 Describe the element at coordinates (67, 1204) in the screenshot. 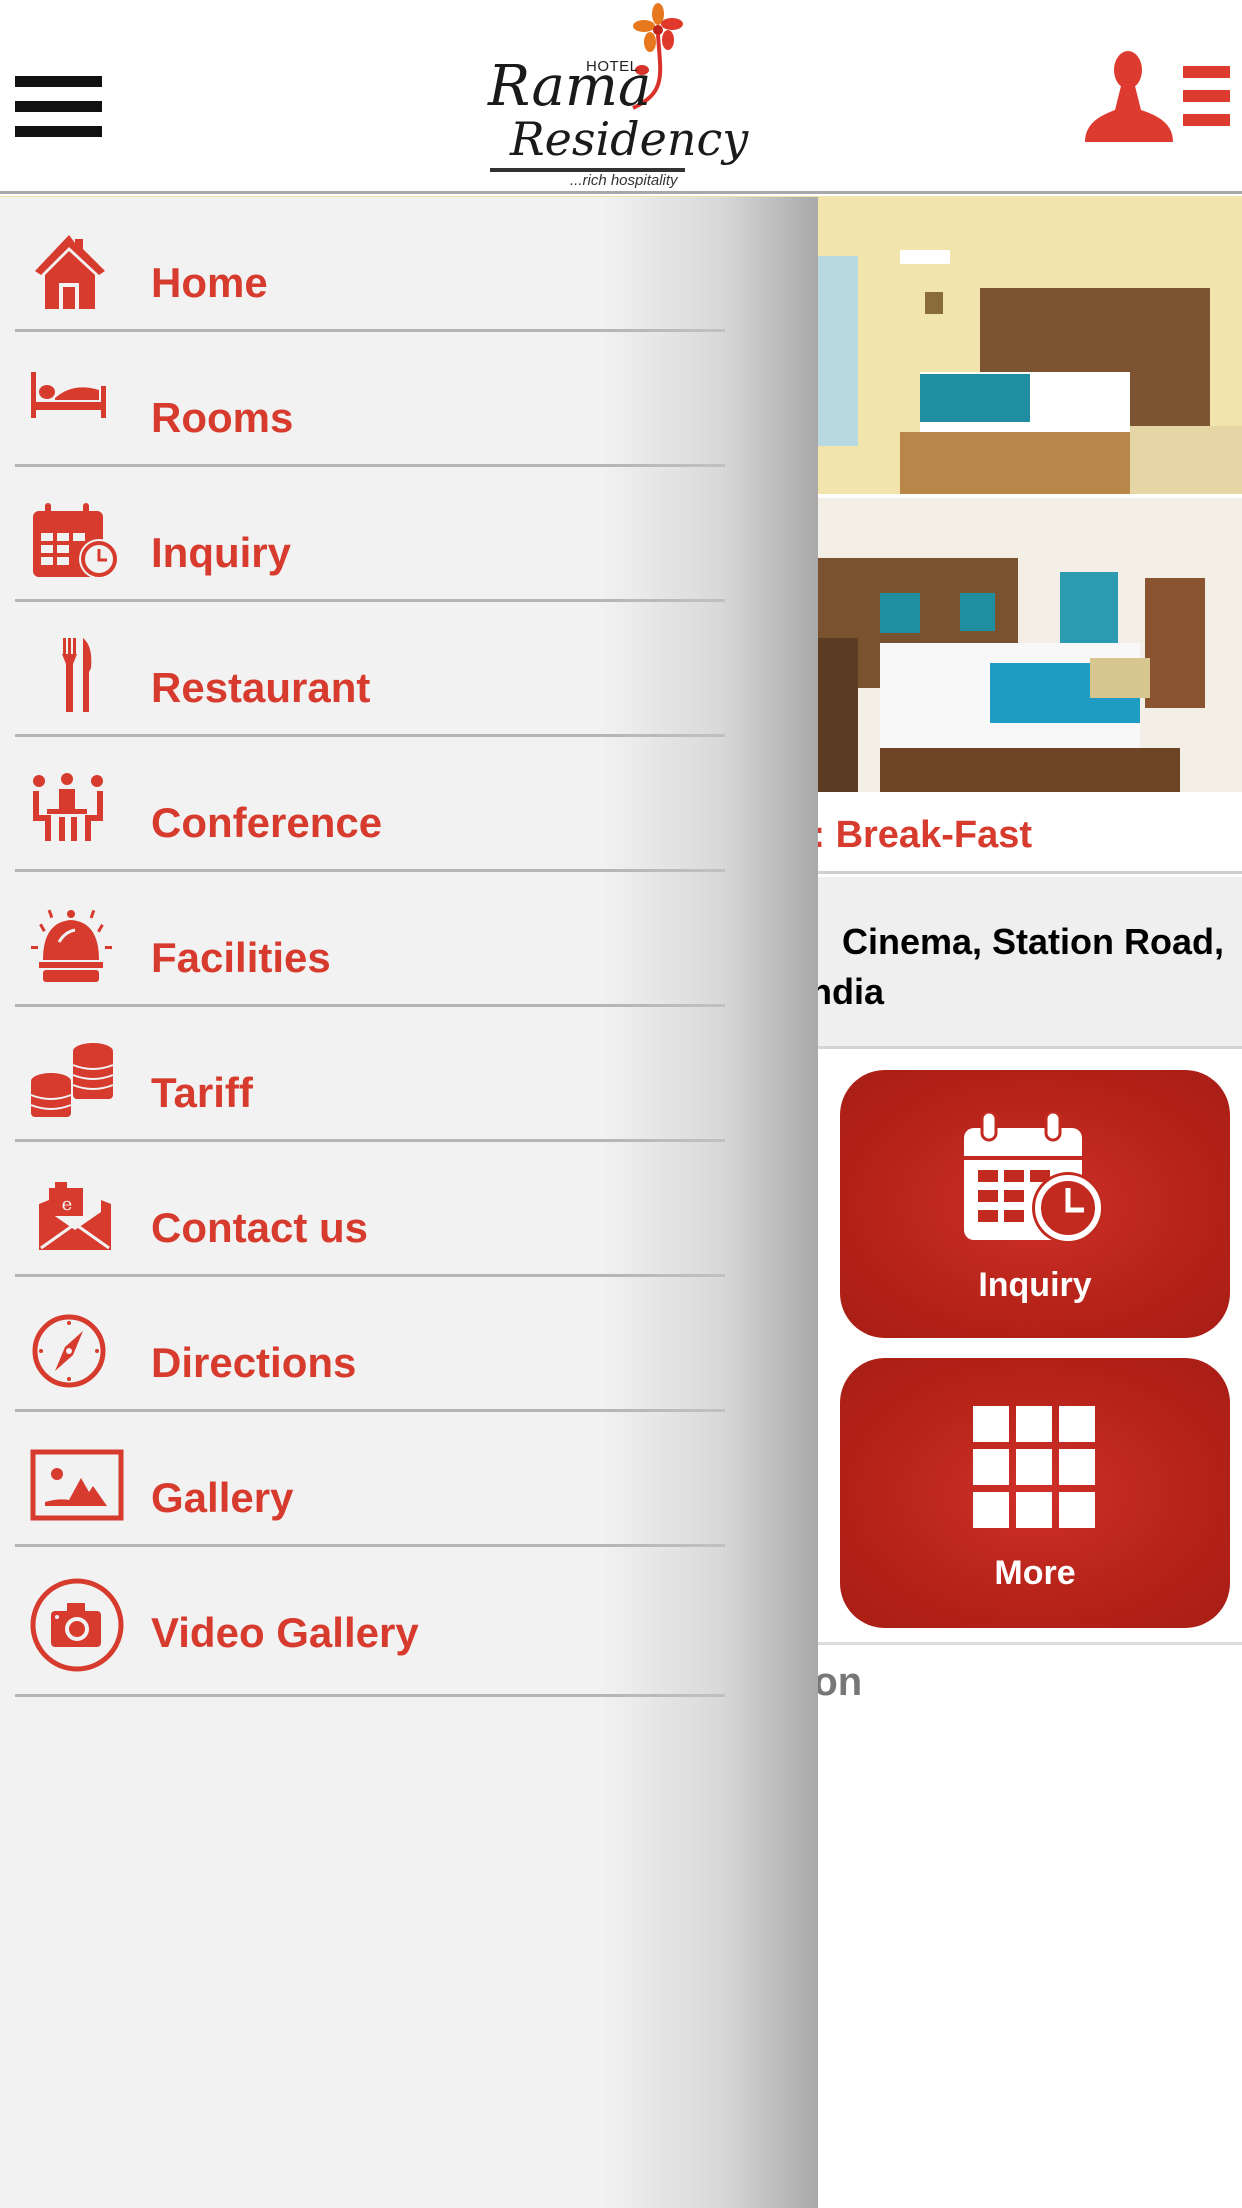

I see `svg-text: e` at that location.